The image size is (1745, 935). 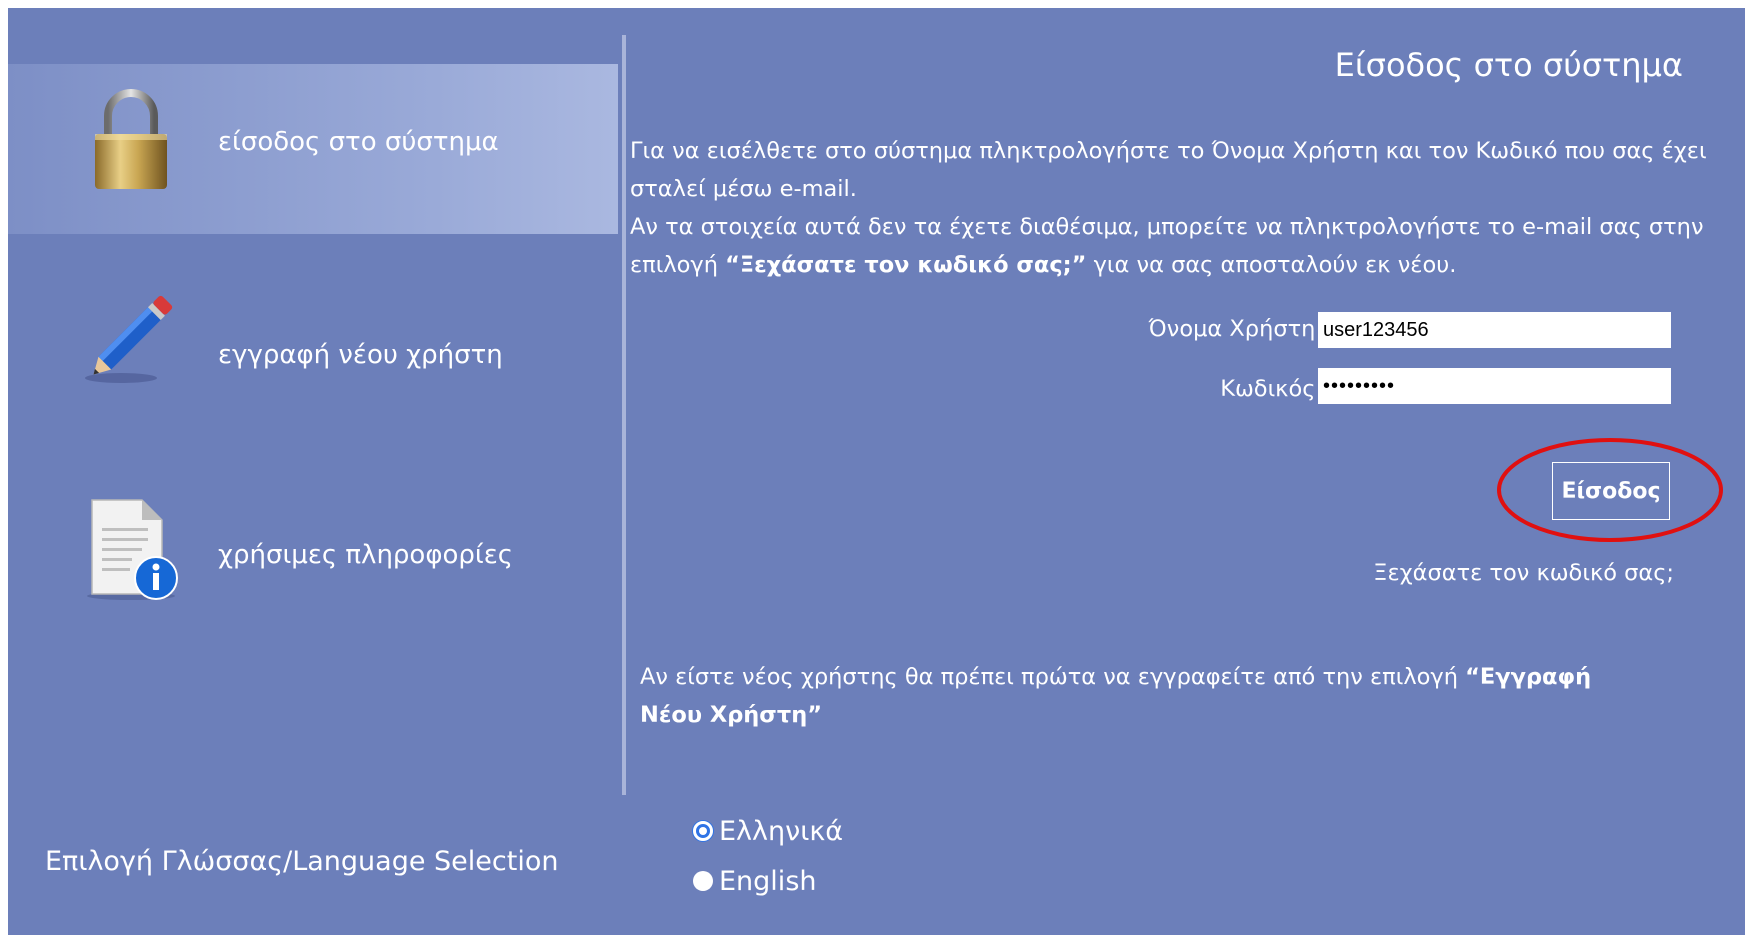 I want to click on sidebar-item-label: χρήσιμες πληροφορίες, so click(x=366, y=555).